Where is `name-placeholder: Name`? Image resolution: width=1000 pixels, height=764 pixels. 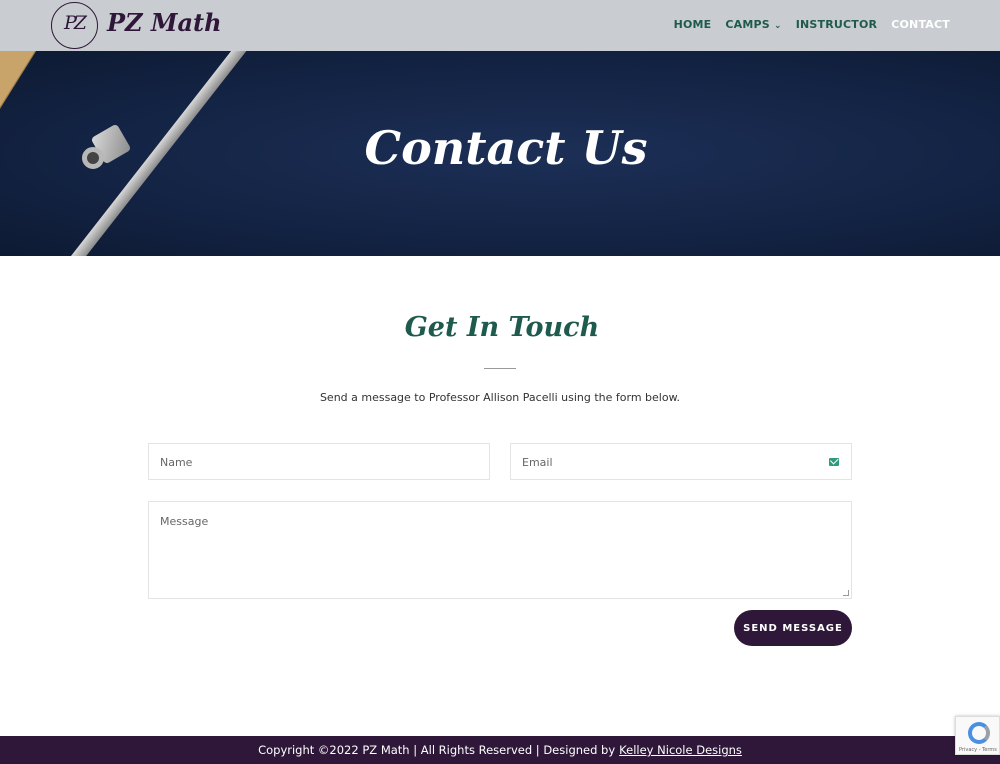 name-placeholder: Name is located at coordinates (176, 462).